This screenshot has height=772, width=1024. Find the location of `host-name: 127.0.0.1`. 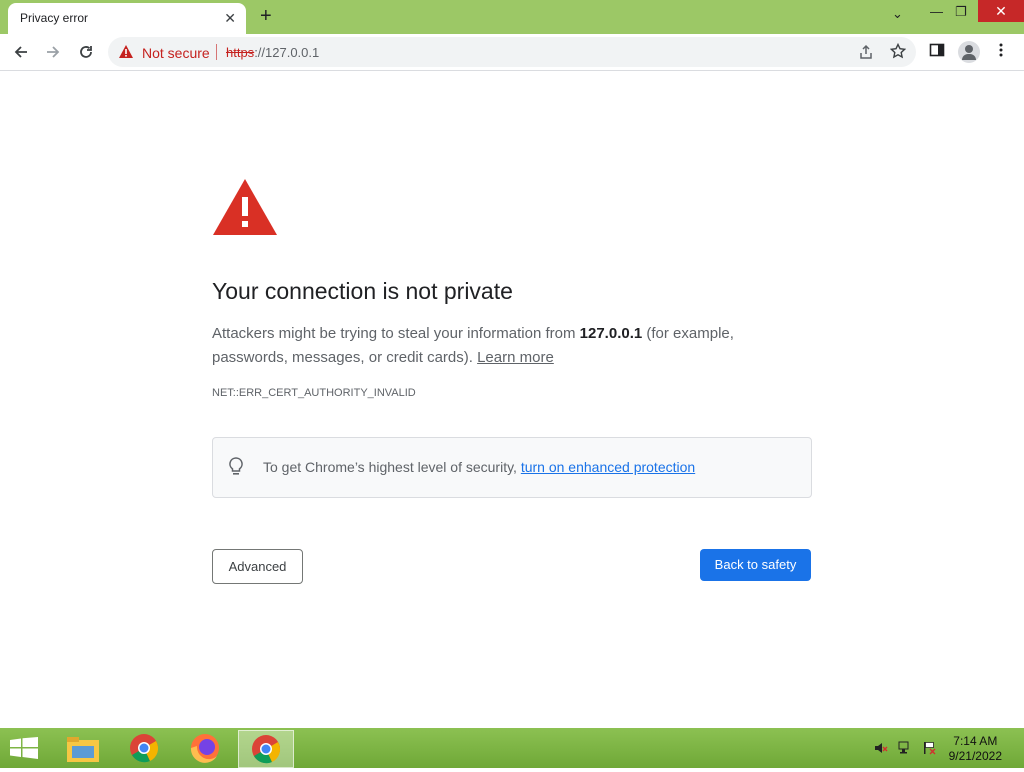

host-name: 127.0.0.1 is located at coordinates (611, 333).